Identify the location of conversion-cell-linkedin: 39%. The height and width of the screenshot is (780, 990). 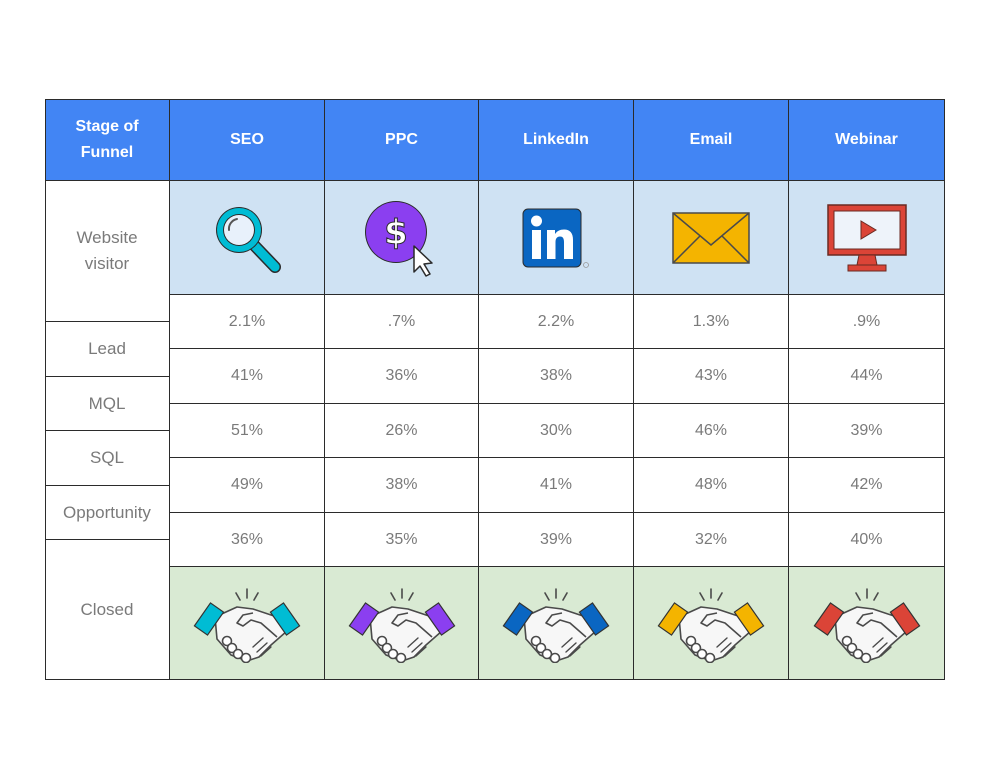
(556, 540).